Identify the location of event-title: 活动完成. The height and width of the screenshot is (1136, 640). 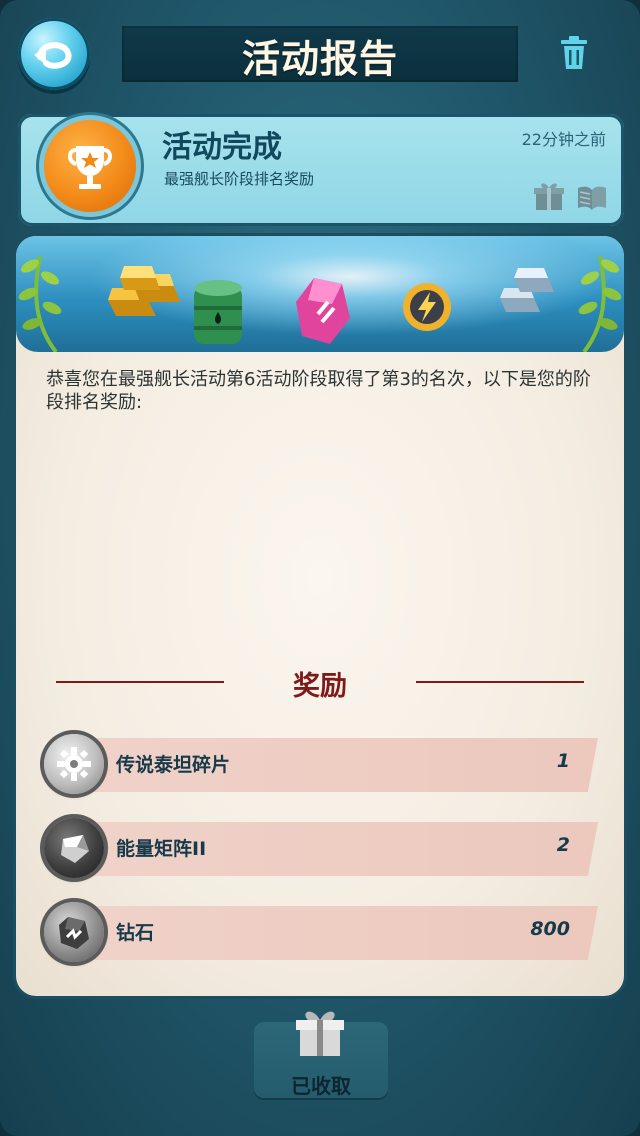
(222, 147).